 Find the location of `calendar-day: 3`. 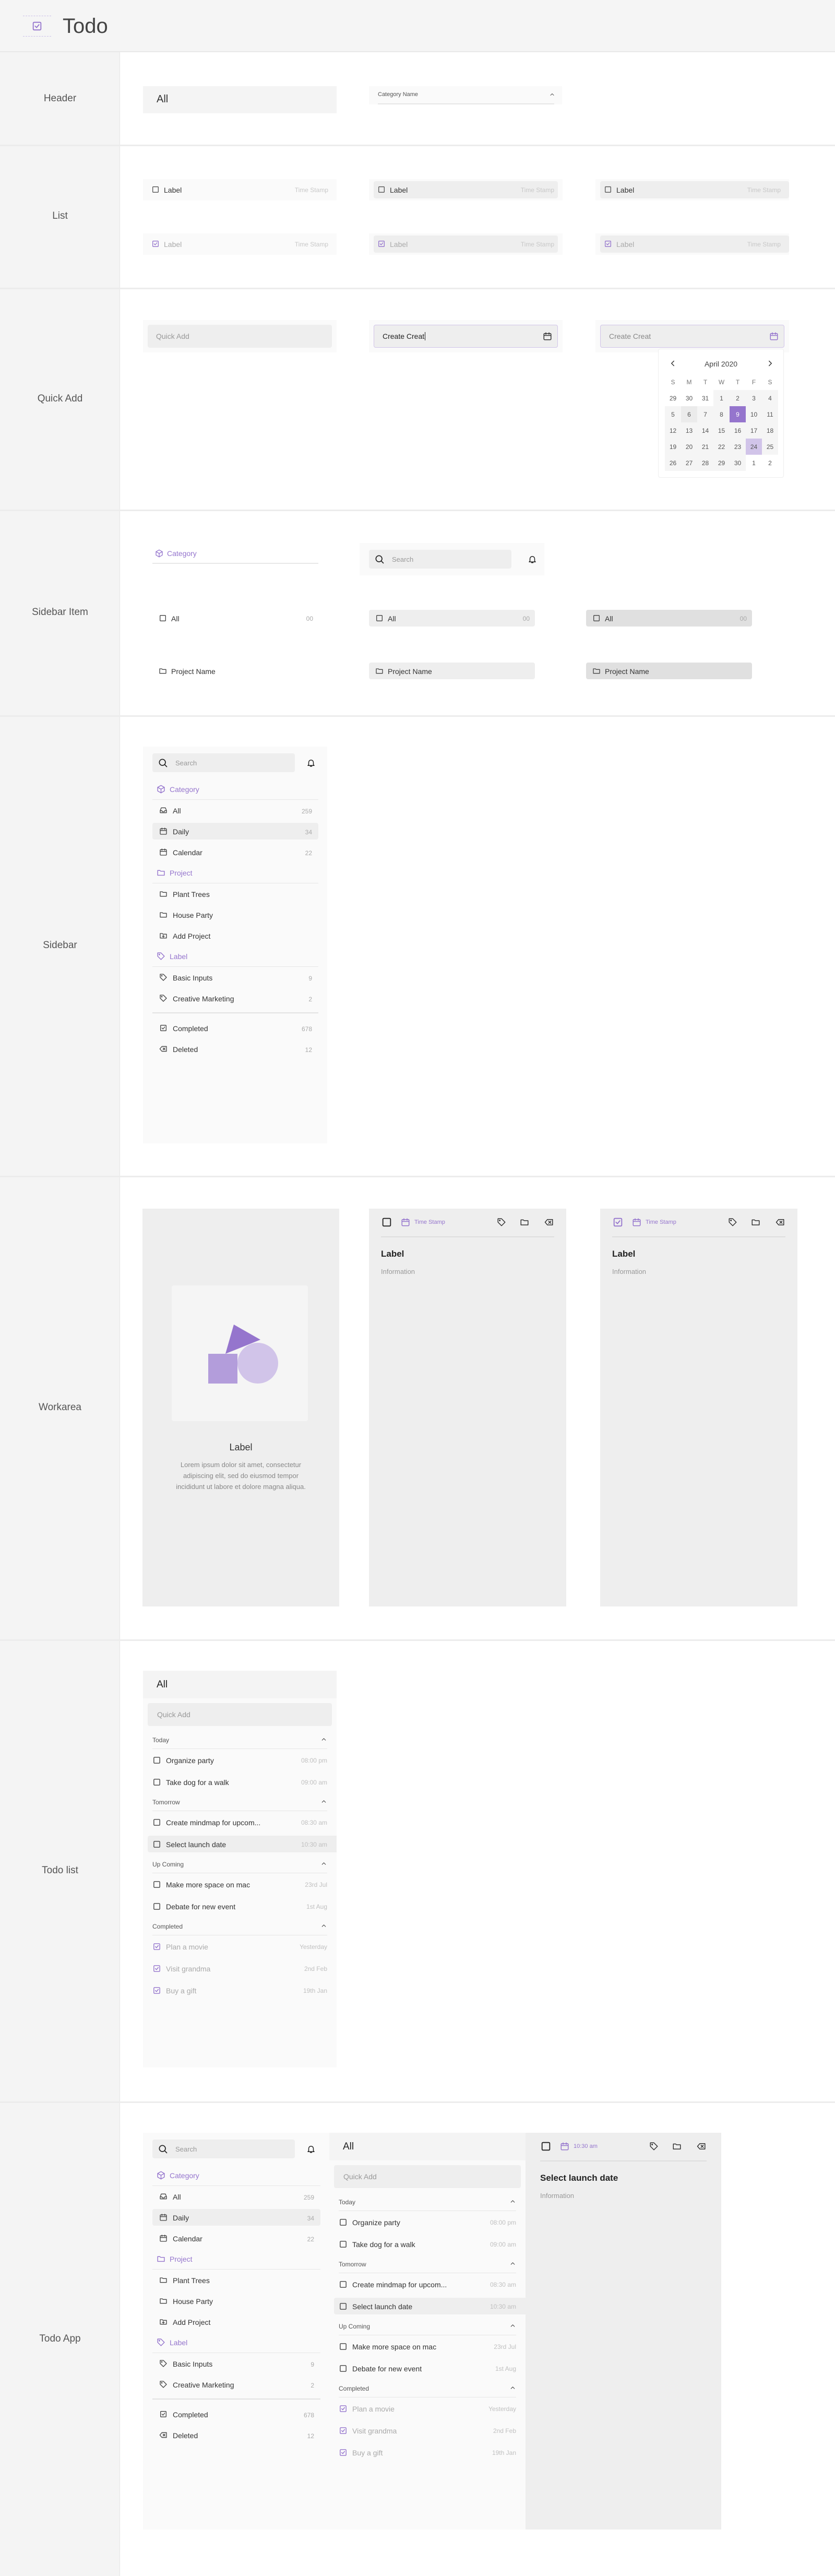

calendar-day: 3 is located at coordinates (754, 398).